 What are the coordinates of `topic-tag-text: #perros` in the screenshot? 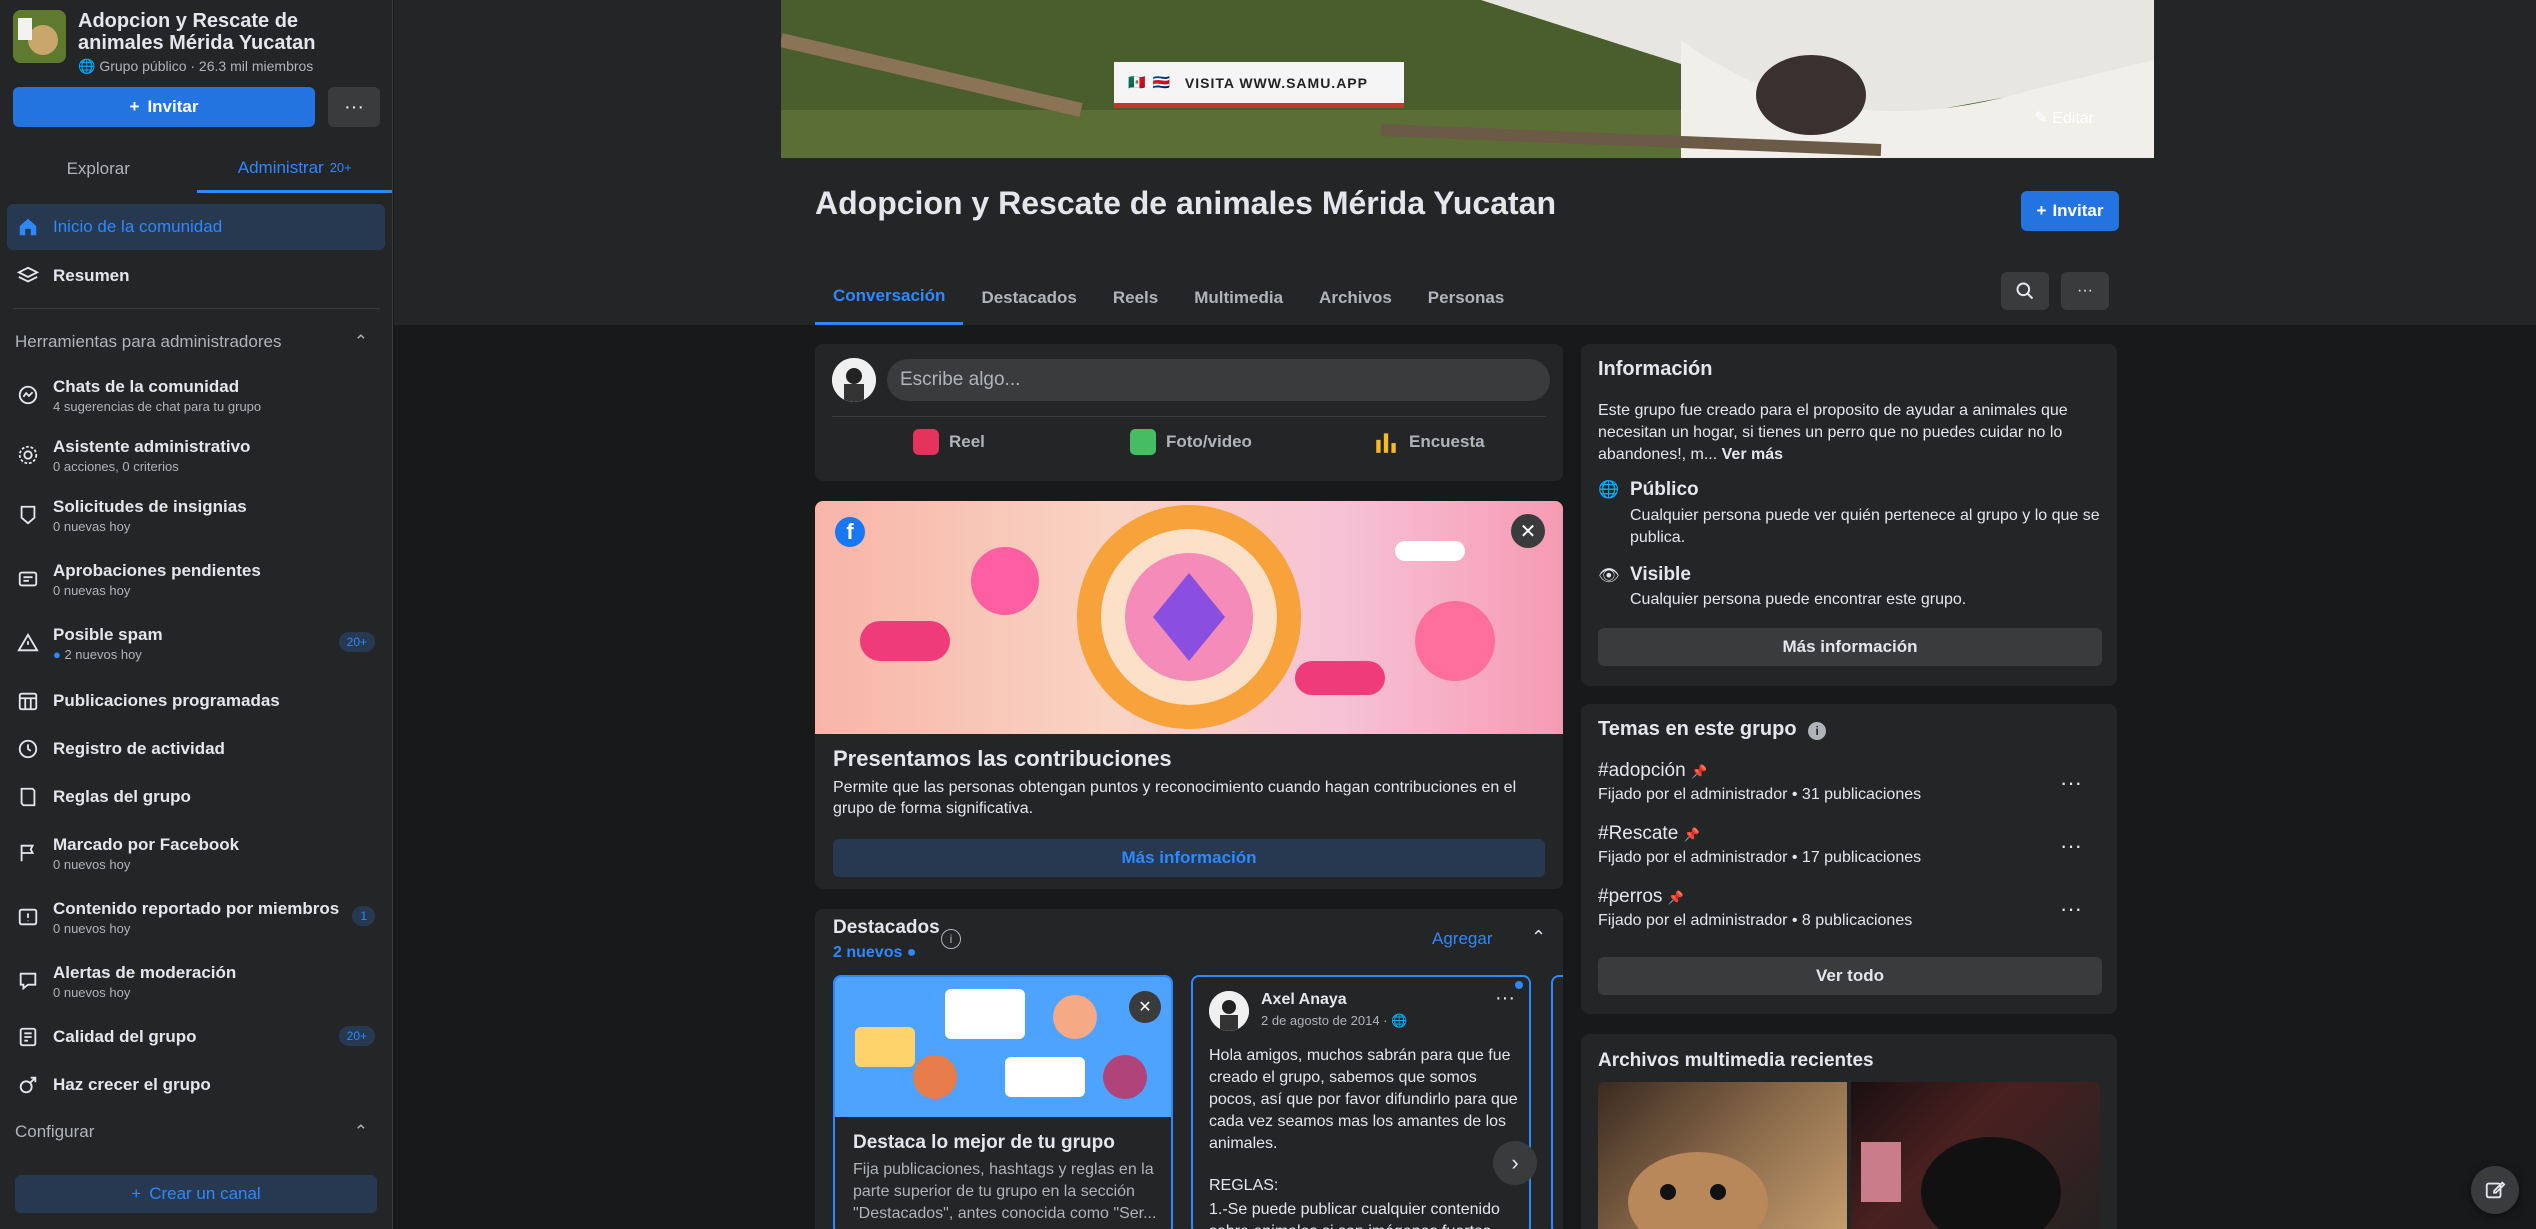 It's located at (1630, 896).